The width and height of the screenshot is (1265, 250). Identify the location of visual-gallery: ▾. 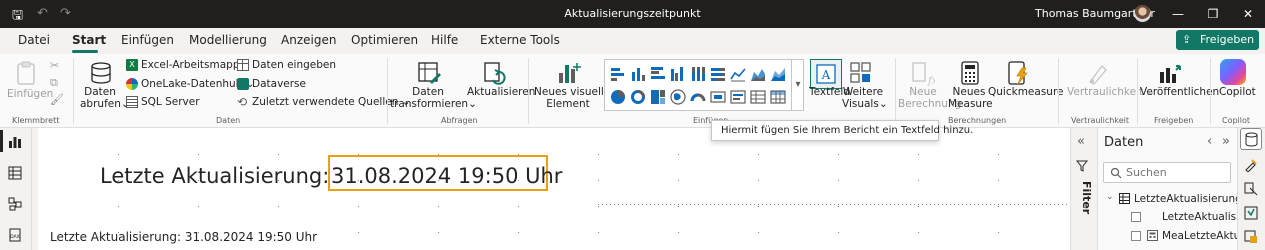
(704, 85).